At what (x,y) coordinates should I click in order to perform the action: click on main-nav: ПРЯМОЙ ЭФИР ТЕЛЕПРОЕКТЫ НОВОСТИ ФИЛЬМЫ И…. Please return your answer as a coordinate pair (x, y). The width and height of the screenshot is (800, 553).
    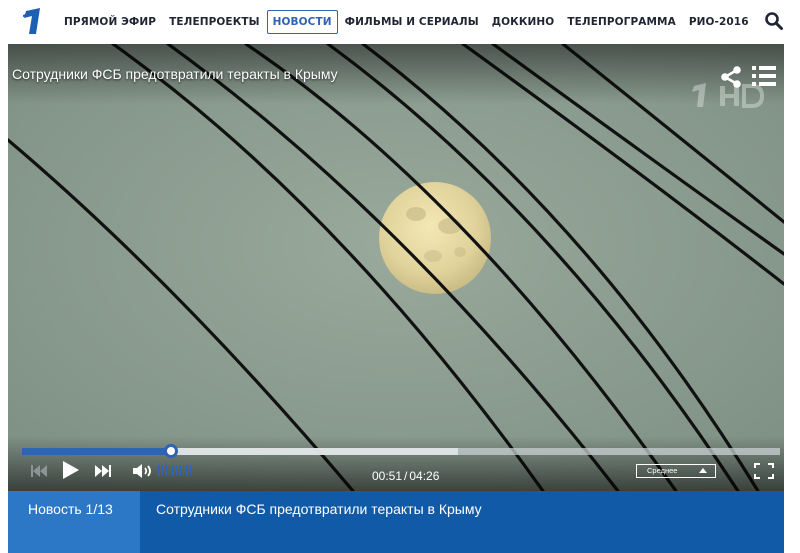
    Looking at the image, I should click on (407, 22).